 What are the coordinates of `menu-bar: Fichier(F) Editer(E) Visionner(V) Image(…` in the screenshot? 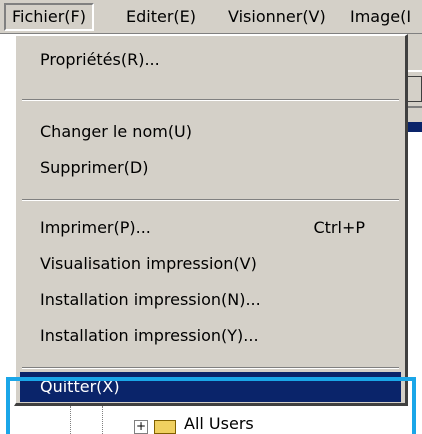 It's located at (211, 17).